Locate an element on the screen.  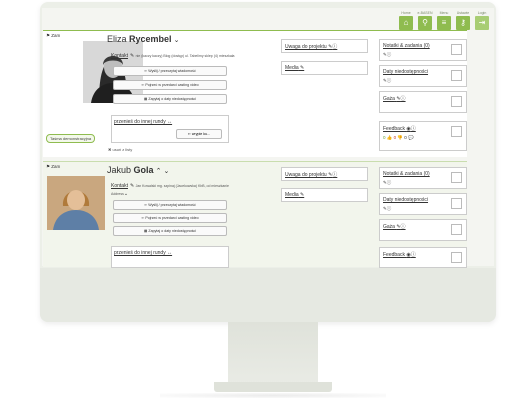
chevron-up-icon: ⌃ is located at coordinates (159, 171).